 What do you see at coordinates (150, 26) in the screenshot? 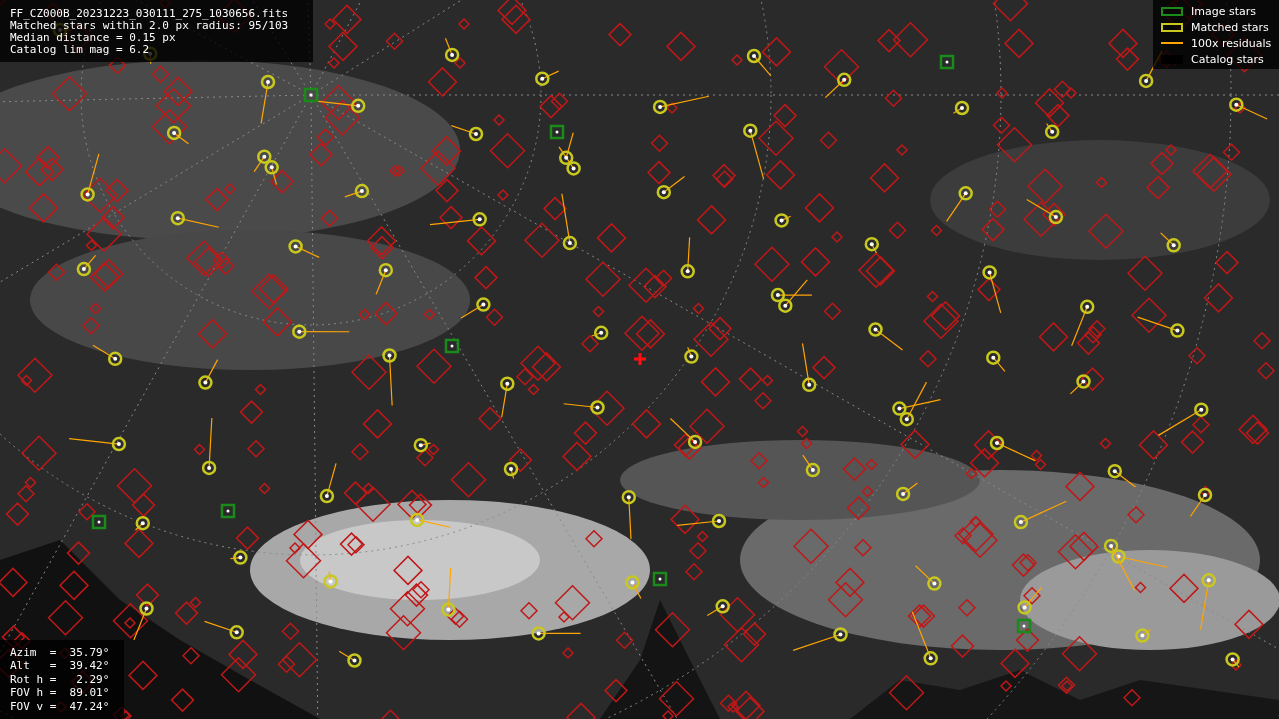
I see `info-line: Matched stars within 2.0 px radius: 95/103` at bounding box center [150, 26].